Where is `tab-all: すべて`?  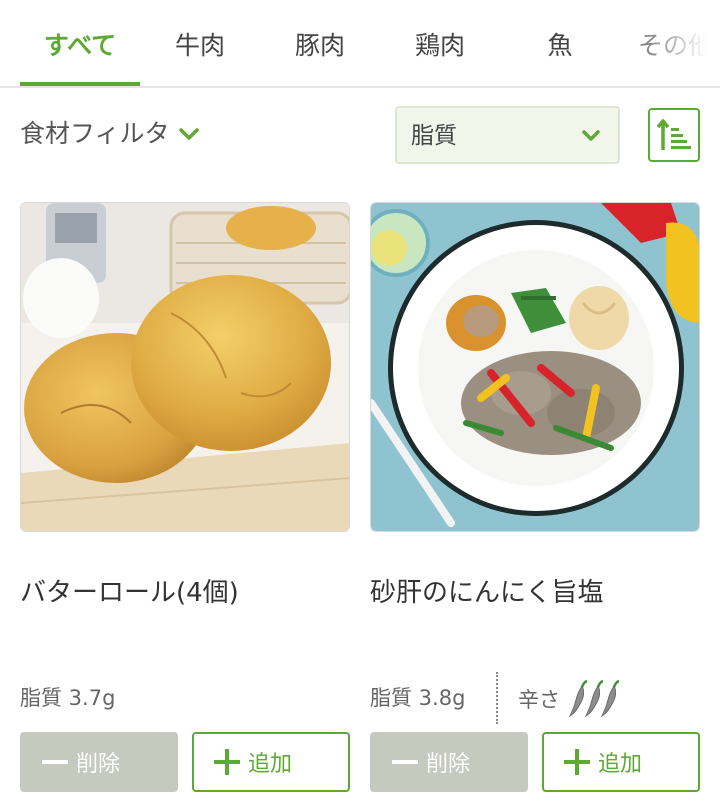 tab-all: すべて is located at coordinates (80, 44).